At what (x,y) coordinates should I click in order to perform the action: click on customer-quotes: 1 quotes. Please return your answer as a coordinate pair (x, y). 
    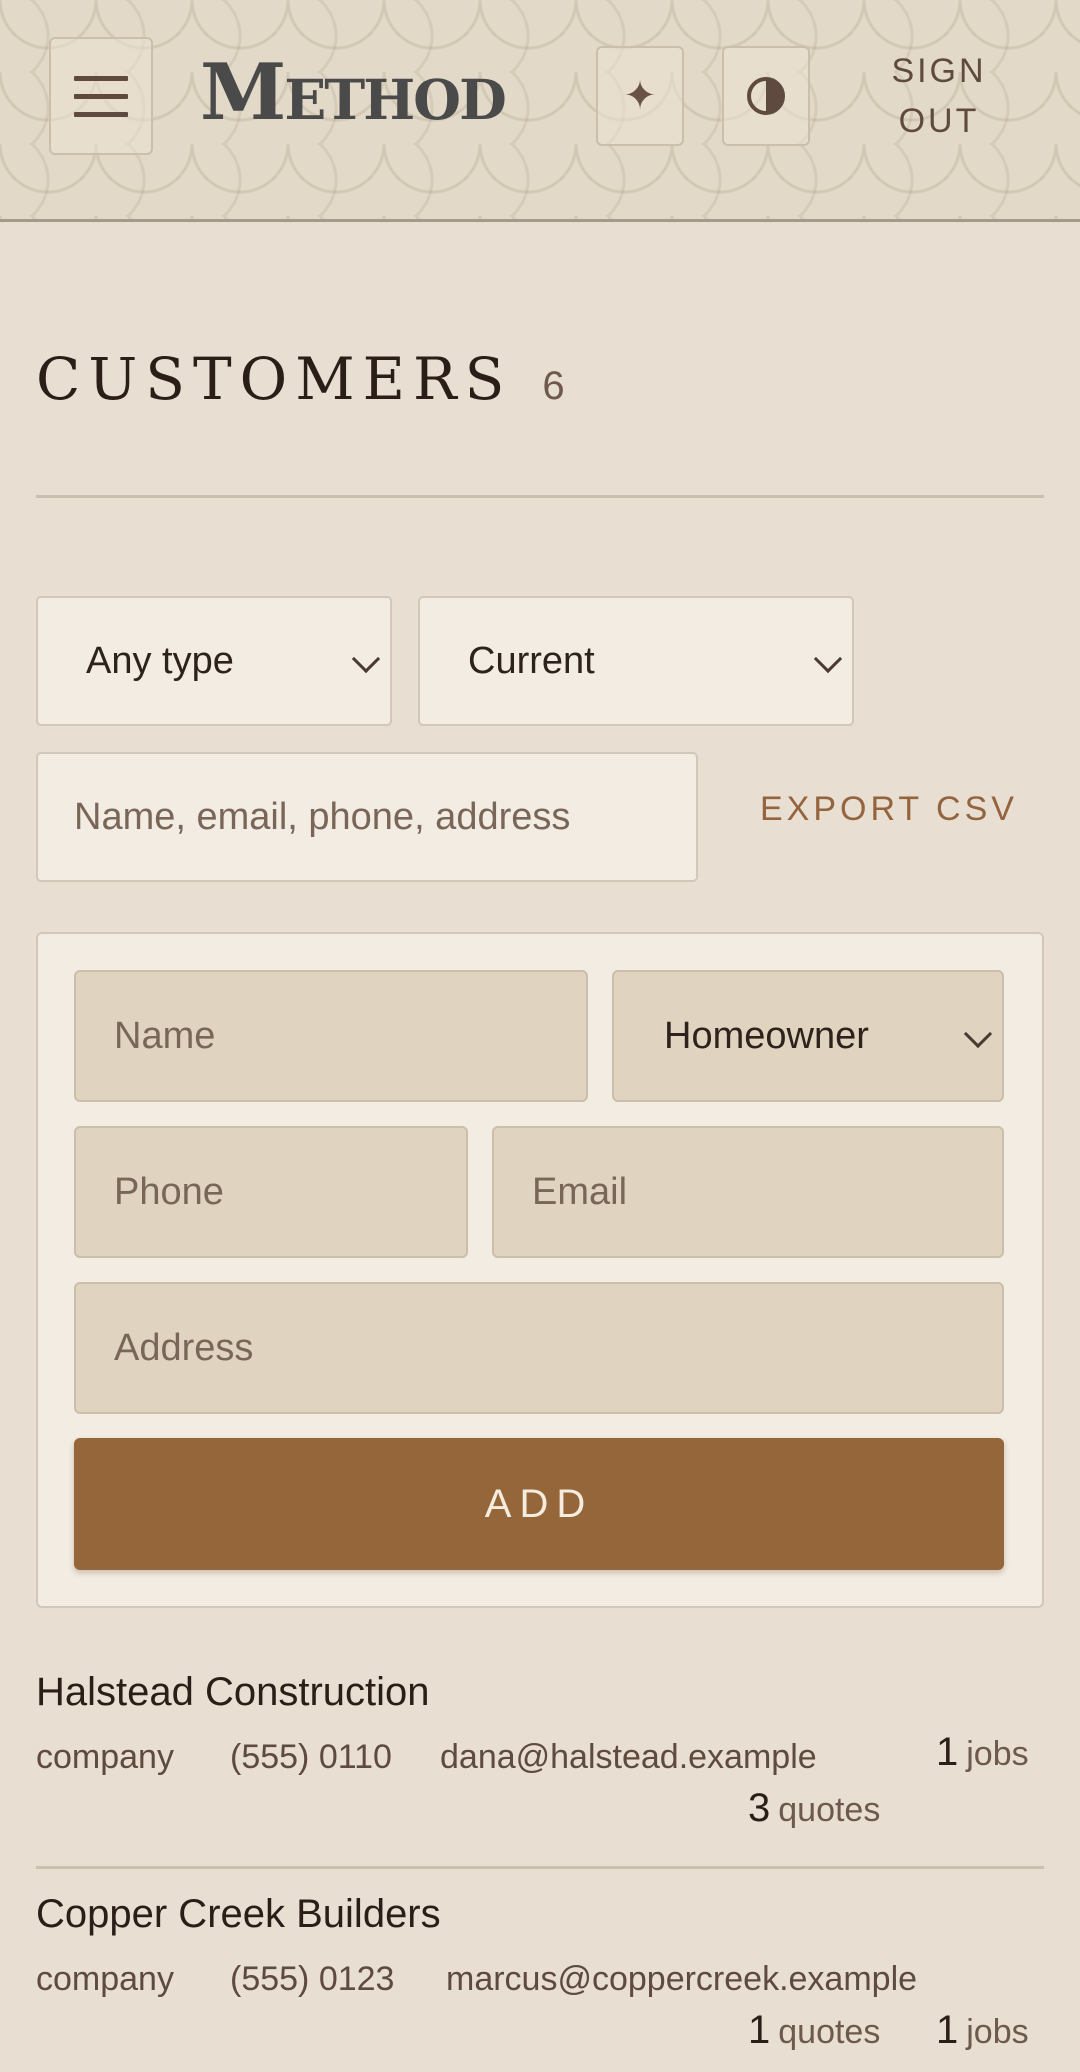
    Looking at the image, I should click on (814, 2030).